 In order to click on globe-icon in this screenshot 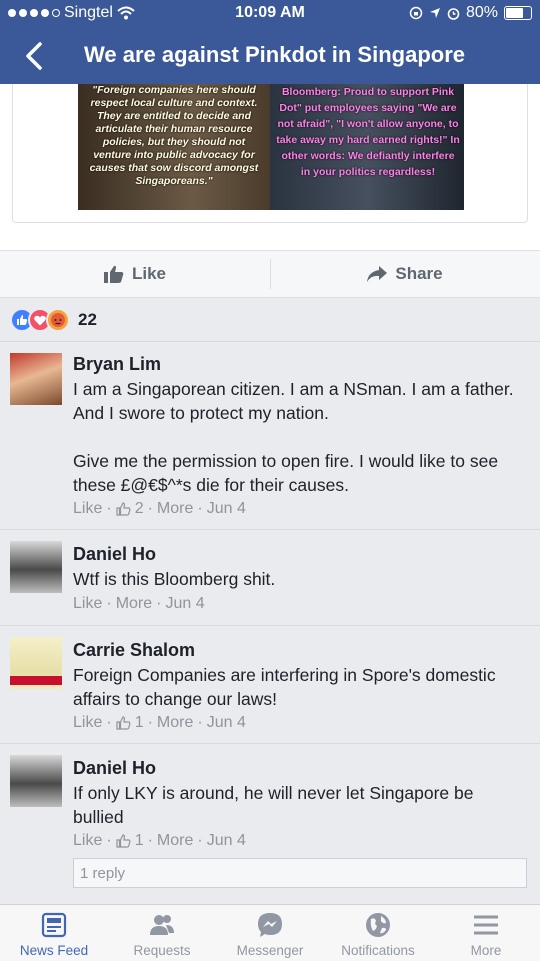, I will do `click(378, 925)`.